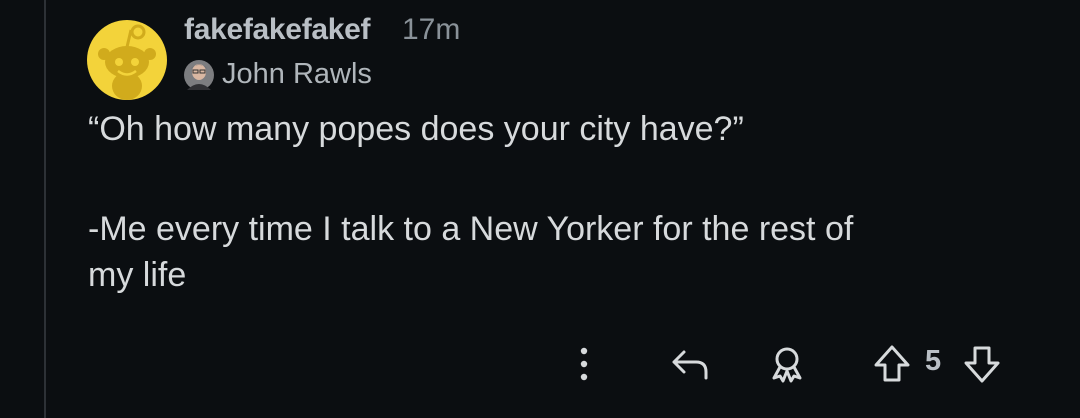 The height and width of the screenshot is (418, 1080). I want to click on flair-portrait-icon, so click(199, 75).